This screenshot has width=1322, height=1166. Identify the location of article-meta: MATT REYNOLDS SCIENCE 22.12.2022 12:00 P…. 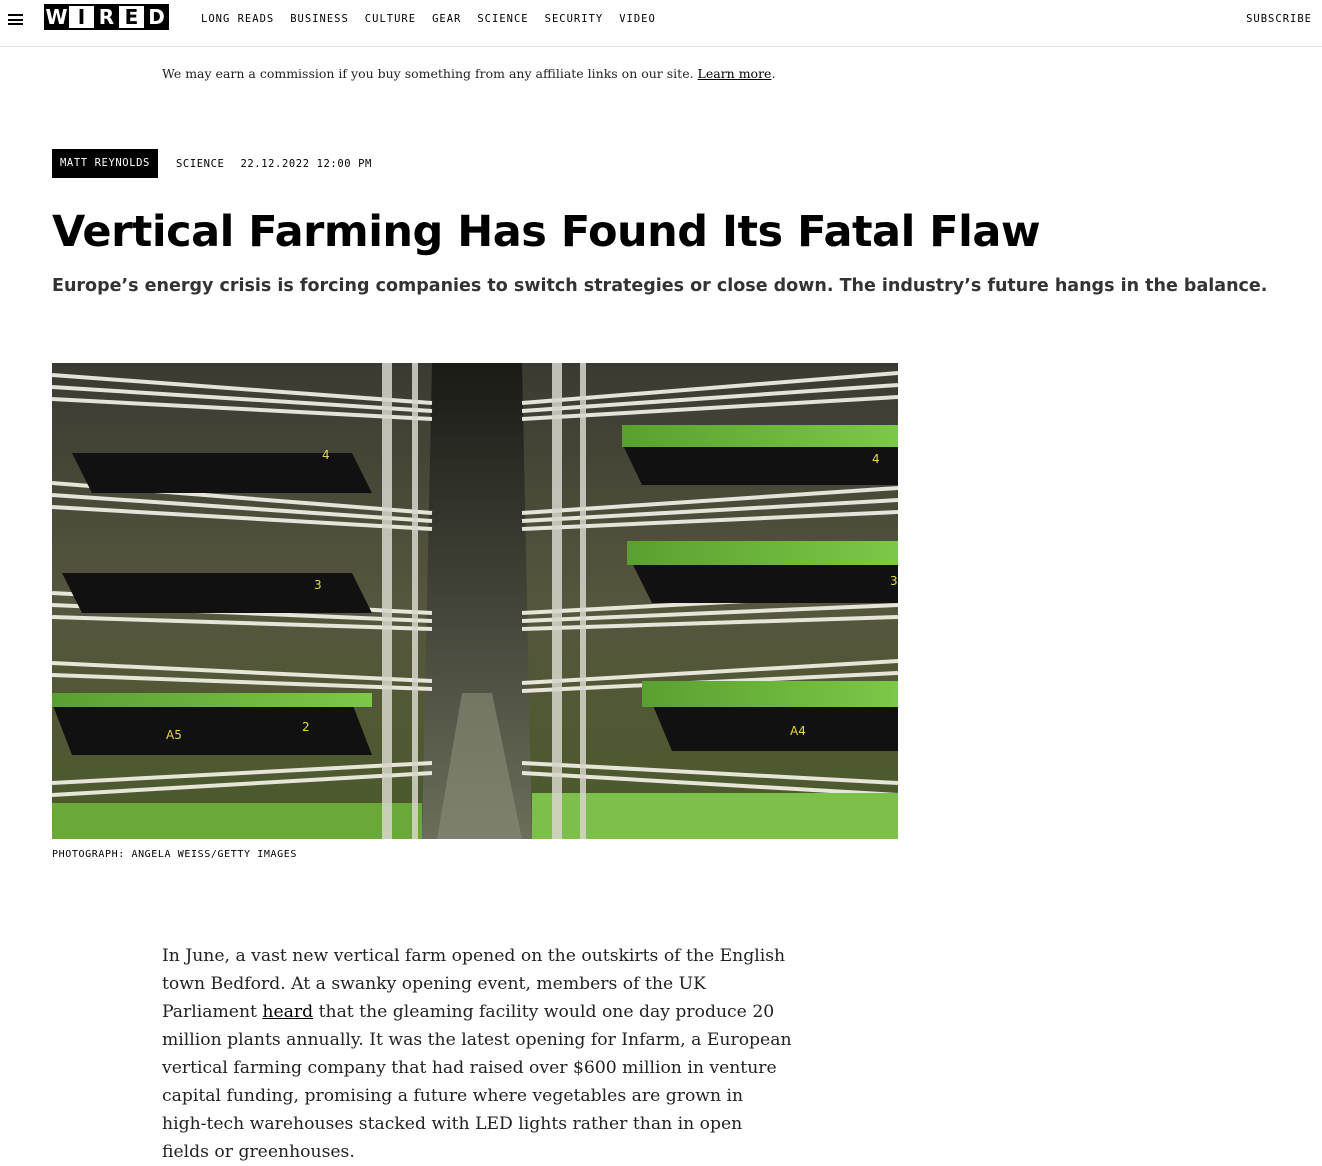
(212, 163).